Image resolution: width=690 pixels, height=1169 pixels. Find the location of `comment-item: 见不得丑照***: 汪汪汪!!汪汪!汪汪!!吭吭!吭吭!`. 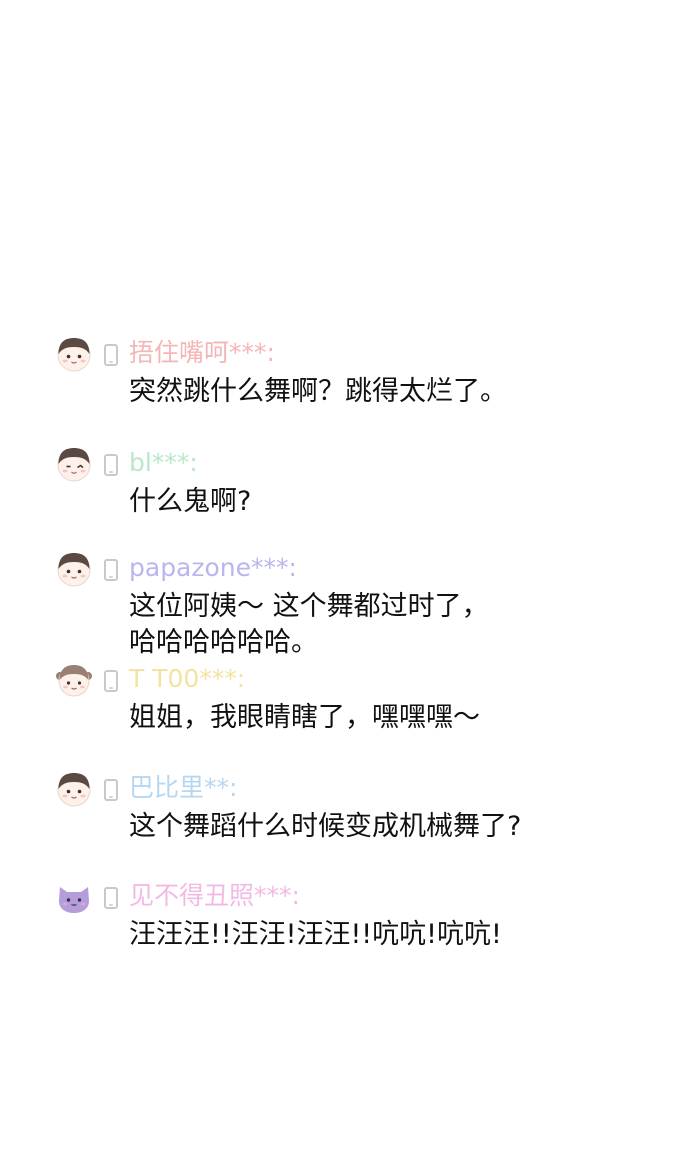

comment-item: 见不得丑照***: 汪汪汪!!汪汪!汪汪!!吭吭!吭吭! is located at coordinates (366, 916).